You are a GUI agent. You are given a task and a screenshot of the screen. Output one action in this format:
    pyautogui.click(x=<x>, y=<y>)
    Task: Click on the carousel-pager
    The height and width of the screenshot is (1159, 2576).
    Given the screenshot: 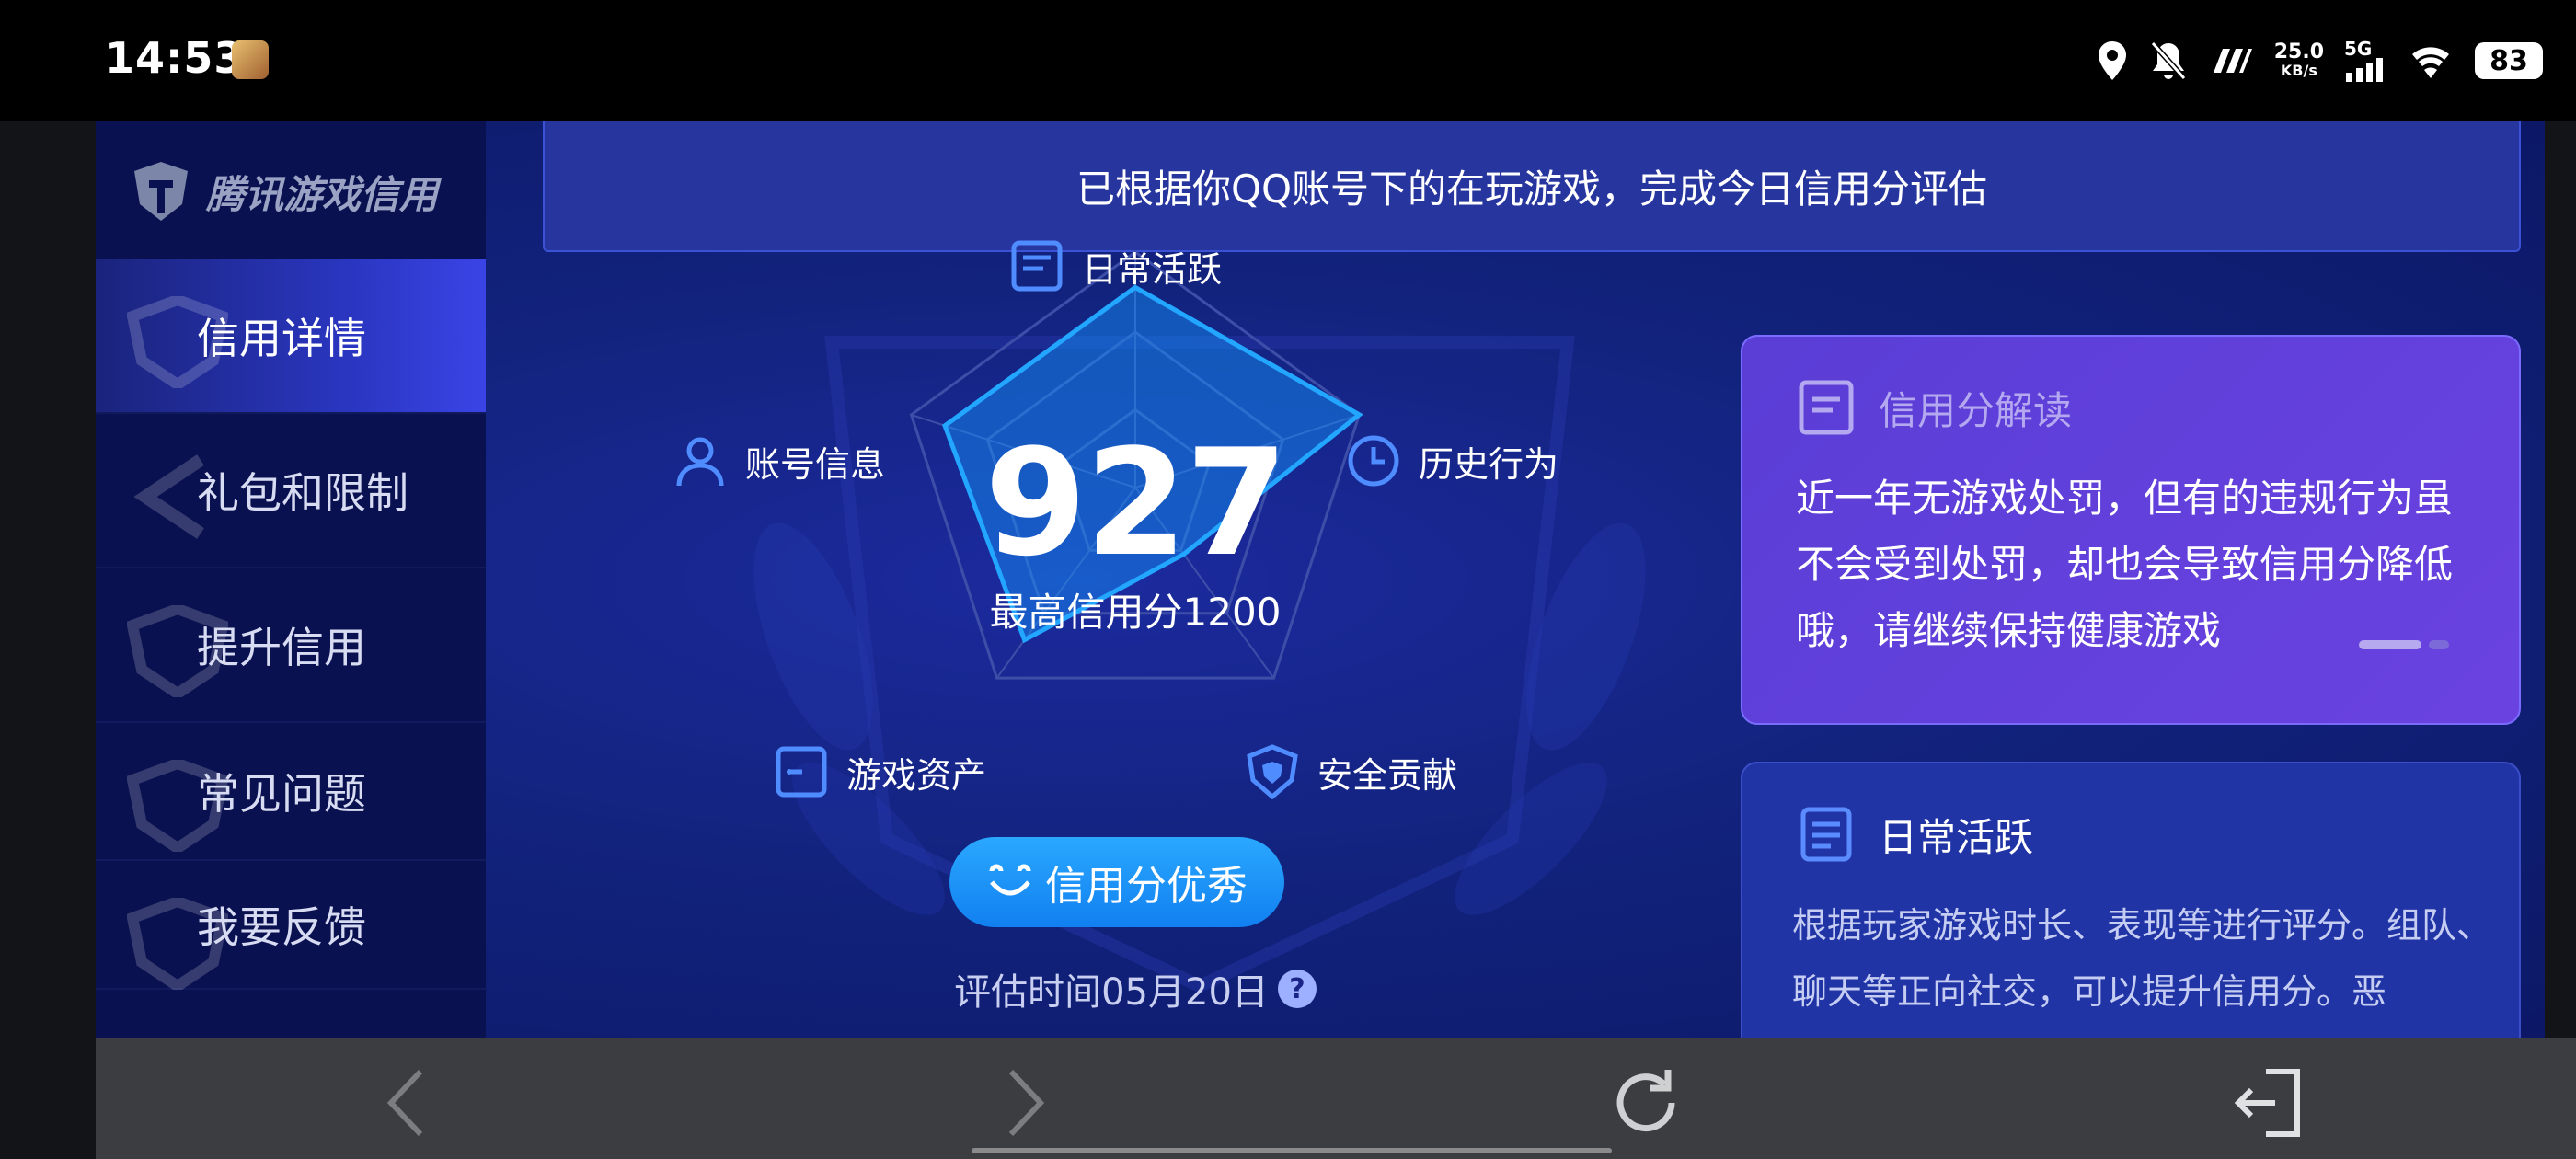 What is the action you would take?
    pyautogui.click(x=2404, y=644)
    